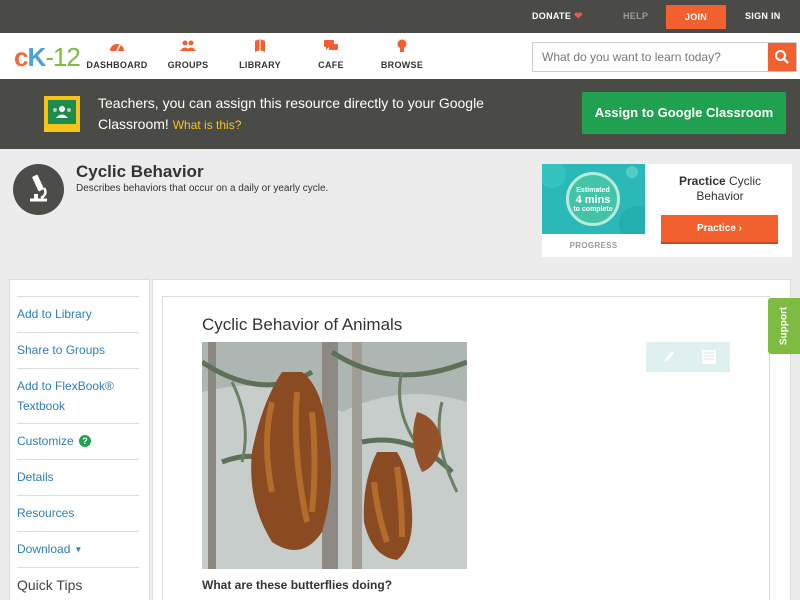 This screenshot has width=800, height=600. I want to click on dashboard-icon, so click(117, 48).